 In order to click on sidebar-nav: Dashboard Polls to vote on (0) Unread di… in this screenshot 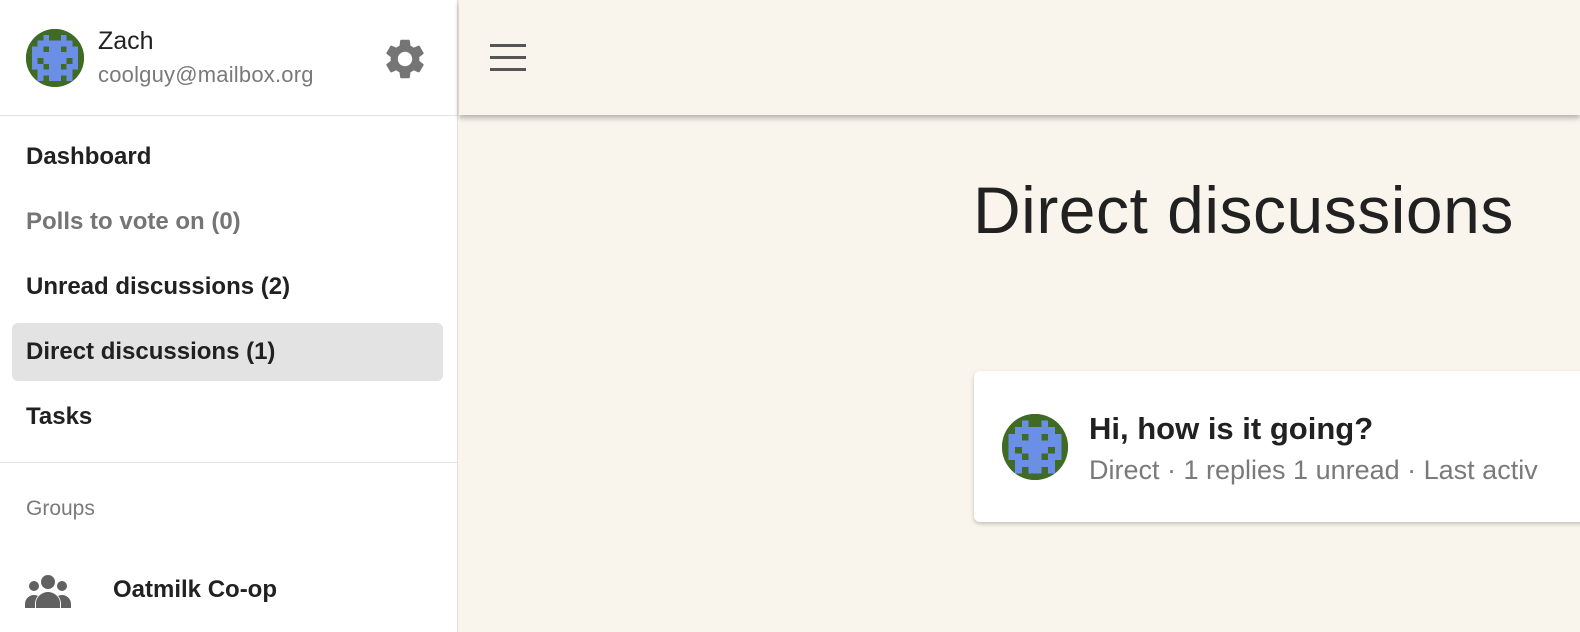, I will do `click(228, 290)`.